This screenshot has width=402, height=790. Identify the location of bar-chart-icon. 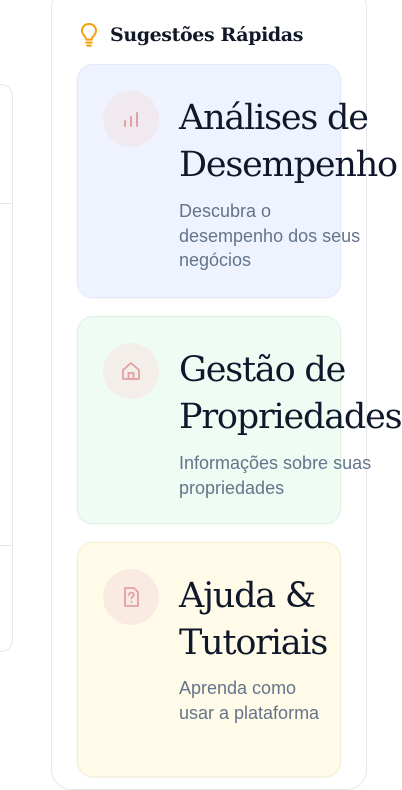
(131, 119).